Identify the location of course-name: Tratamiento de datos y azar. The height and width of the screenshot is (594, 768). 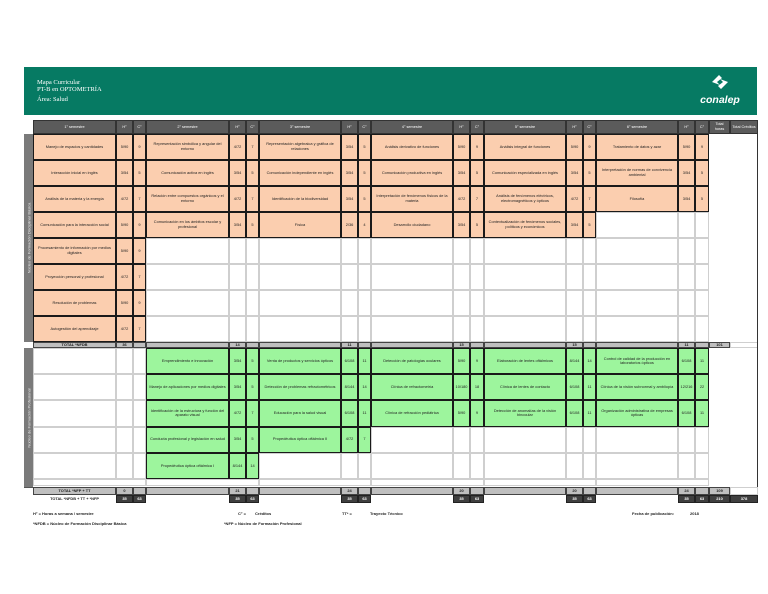
(637, 147).